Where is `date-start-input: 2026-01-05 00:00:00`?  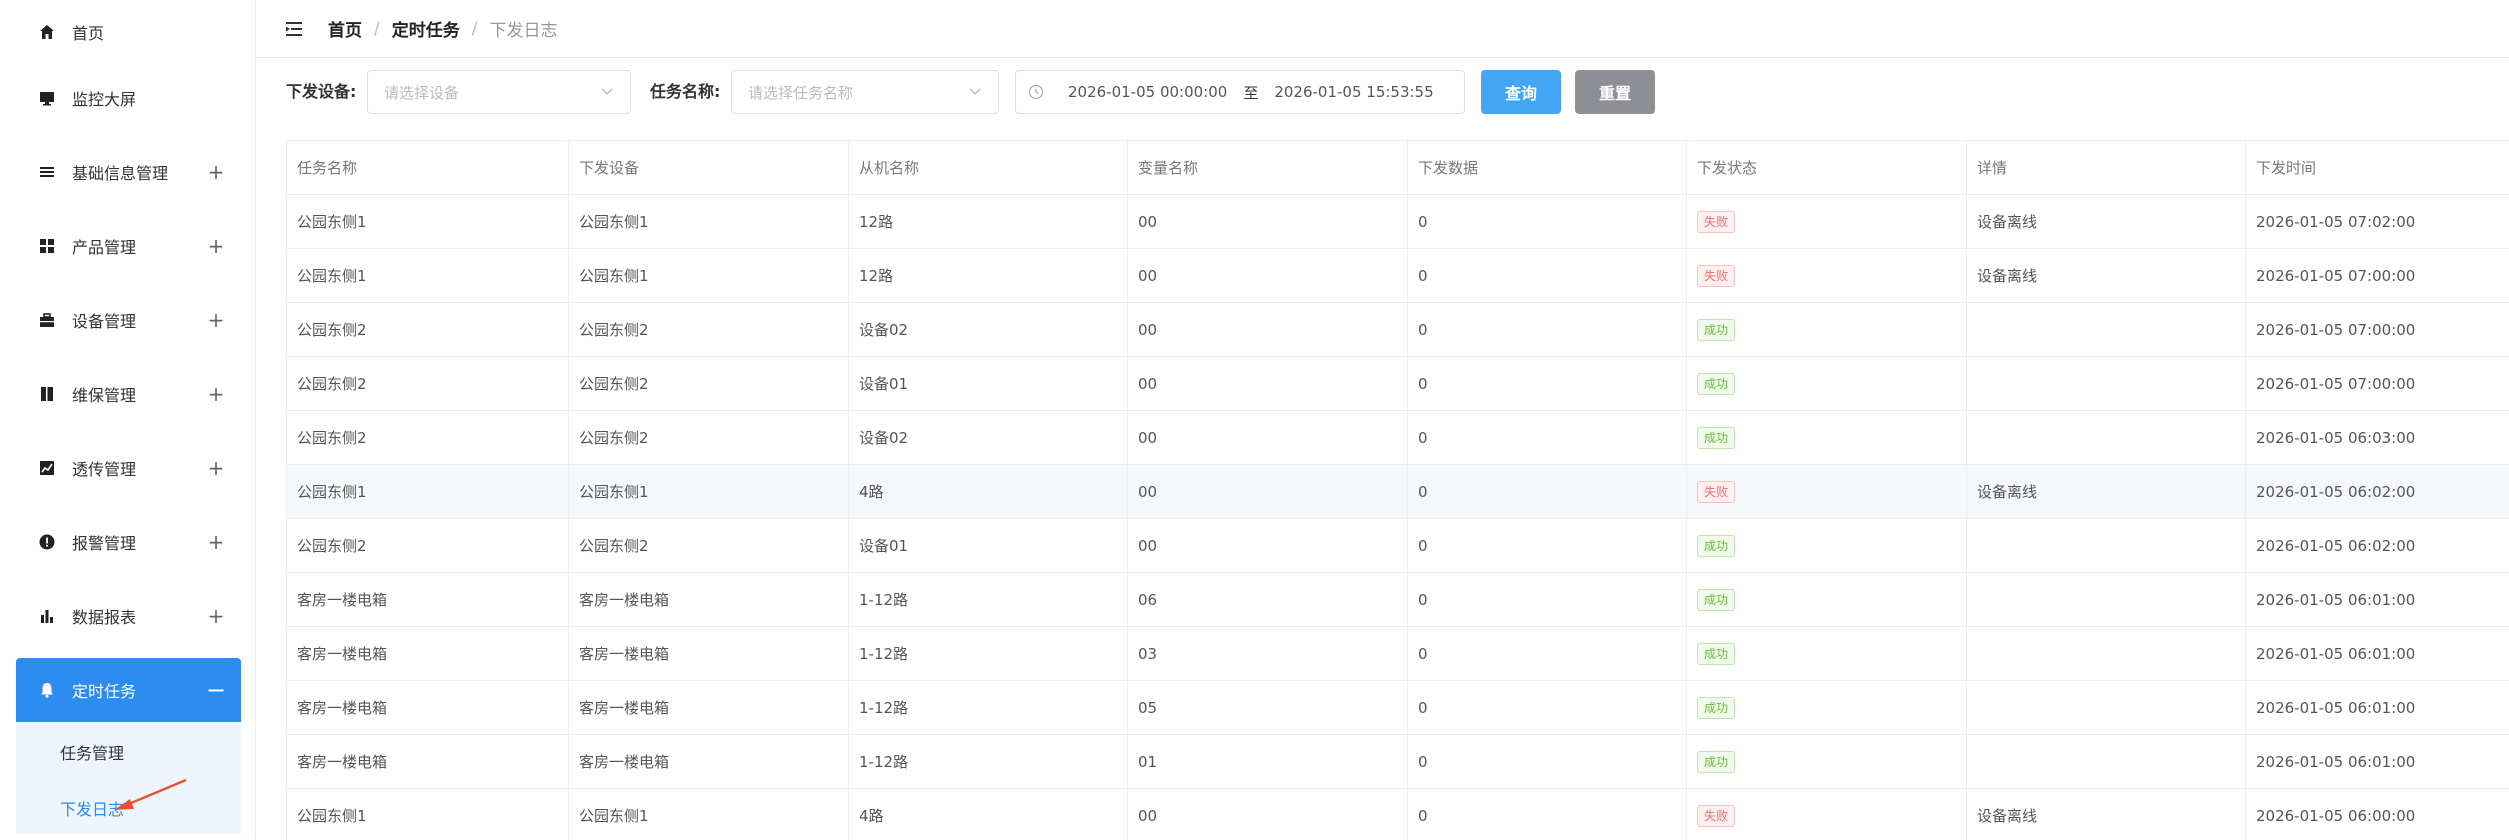 date-start-input: 2026-01-05 00:00:00 is located at coordinates (1147, 92).